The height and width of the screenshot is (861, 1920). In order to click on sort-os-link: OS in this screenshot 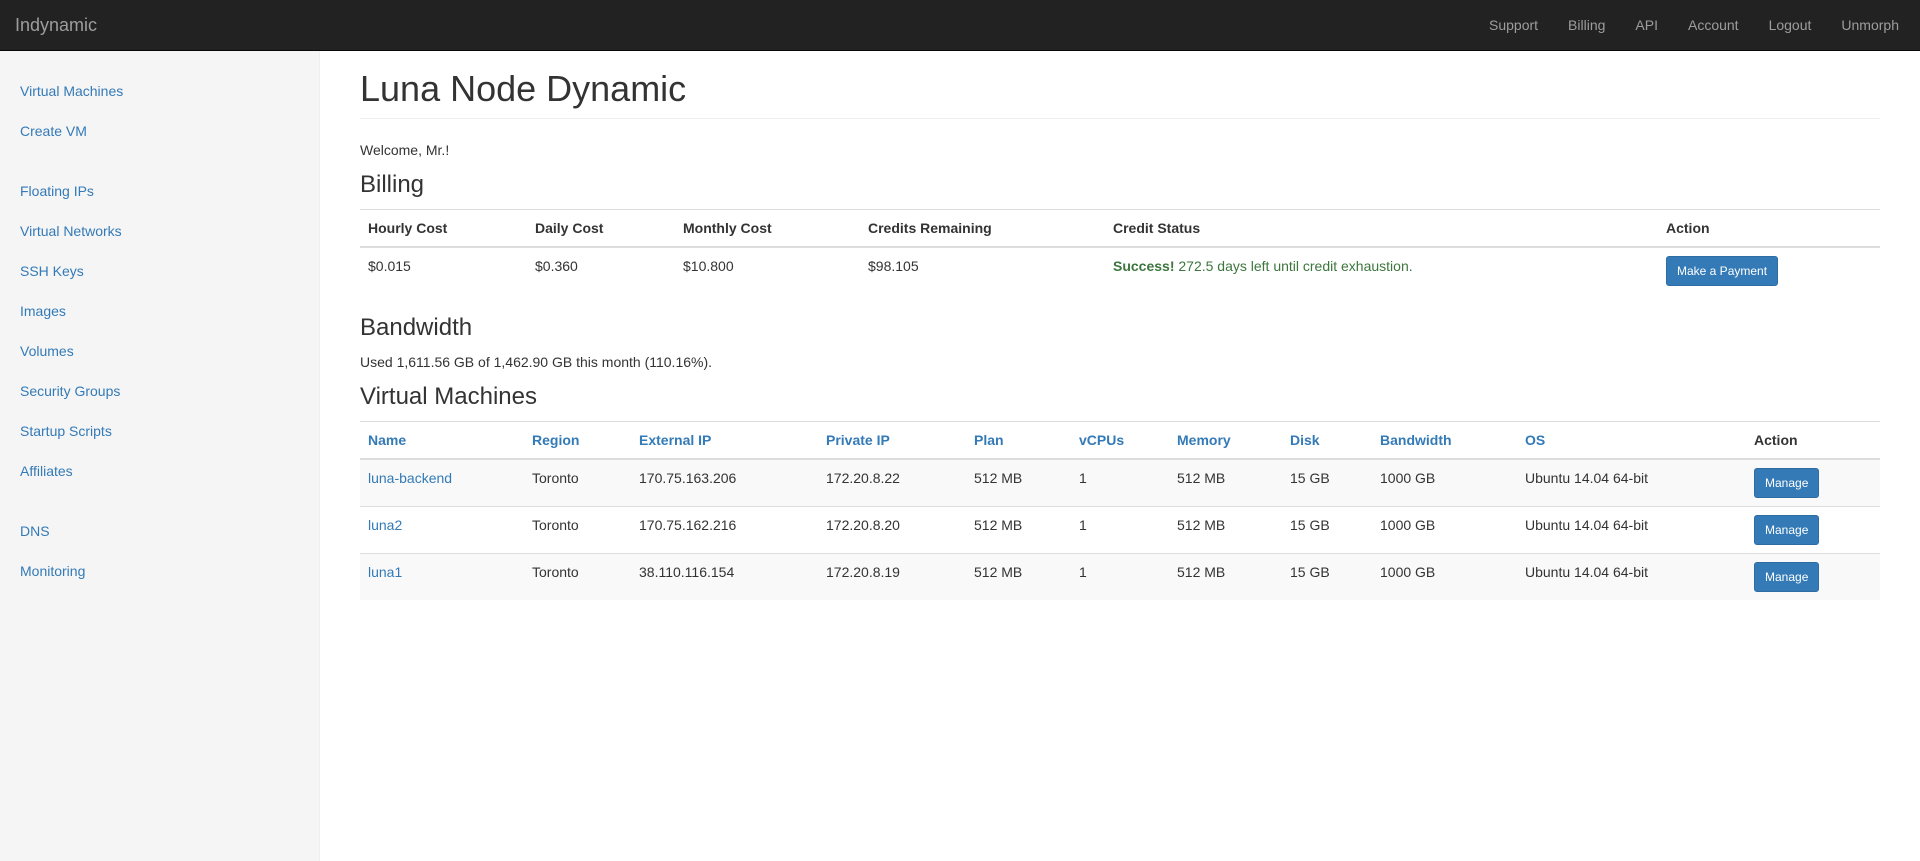, I will do `click(1535, 440)`.